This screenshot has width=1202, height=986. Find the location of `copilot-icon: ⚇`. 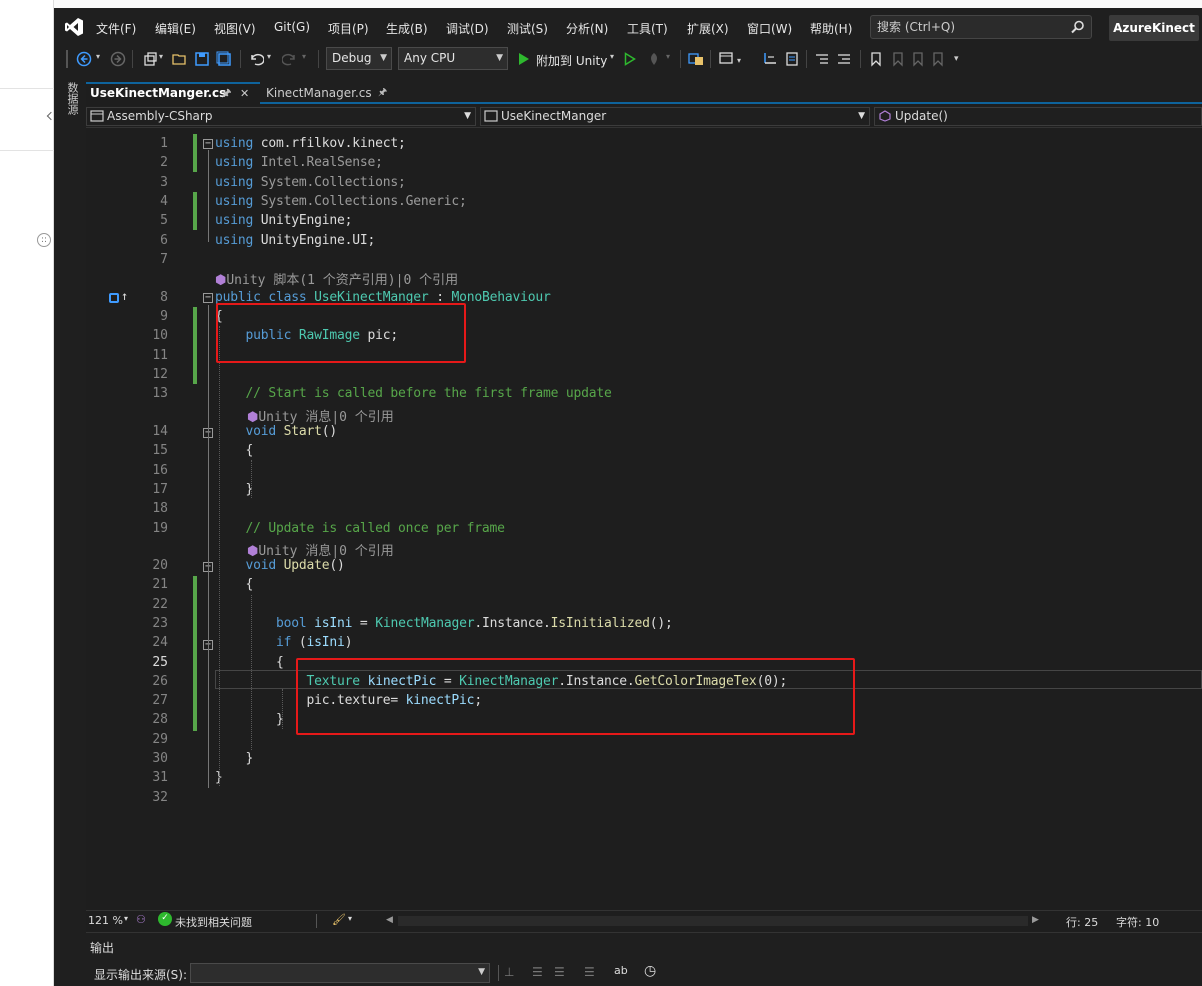

copilot-icon: ⚇ is located at coordinates (141, 919).